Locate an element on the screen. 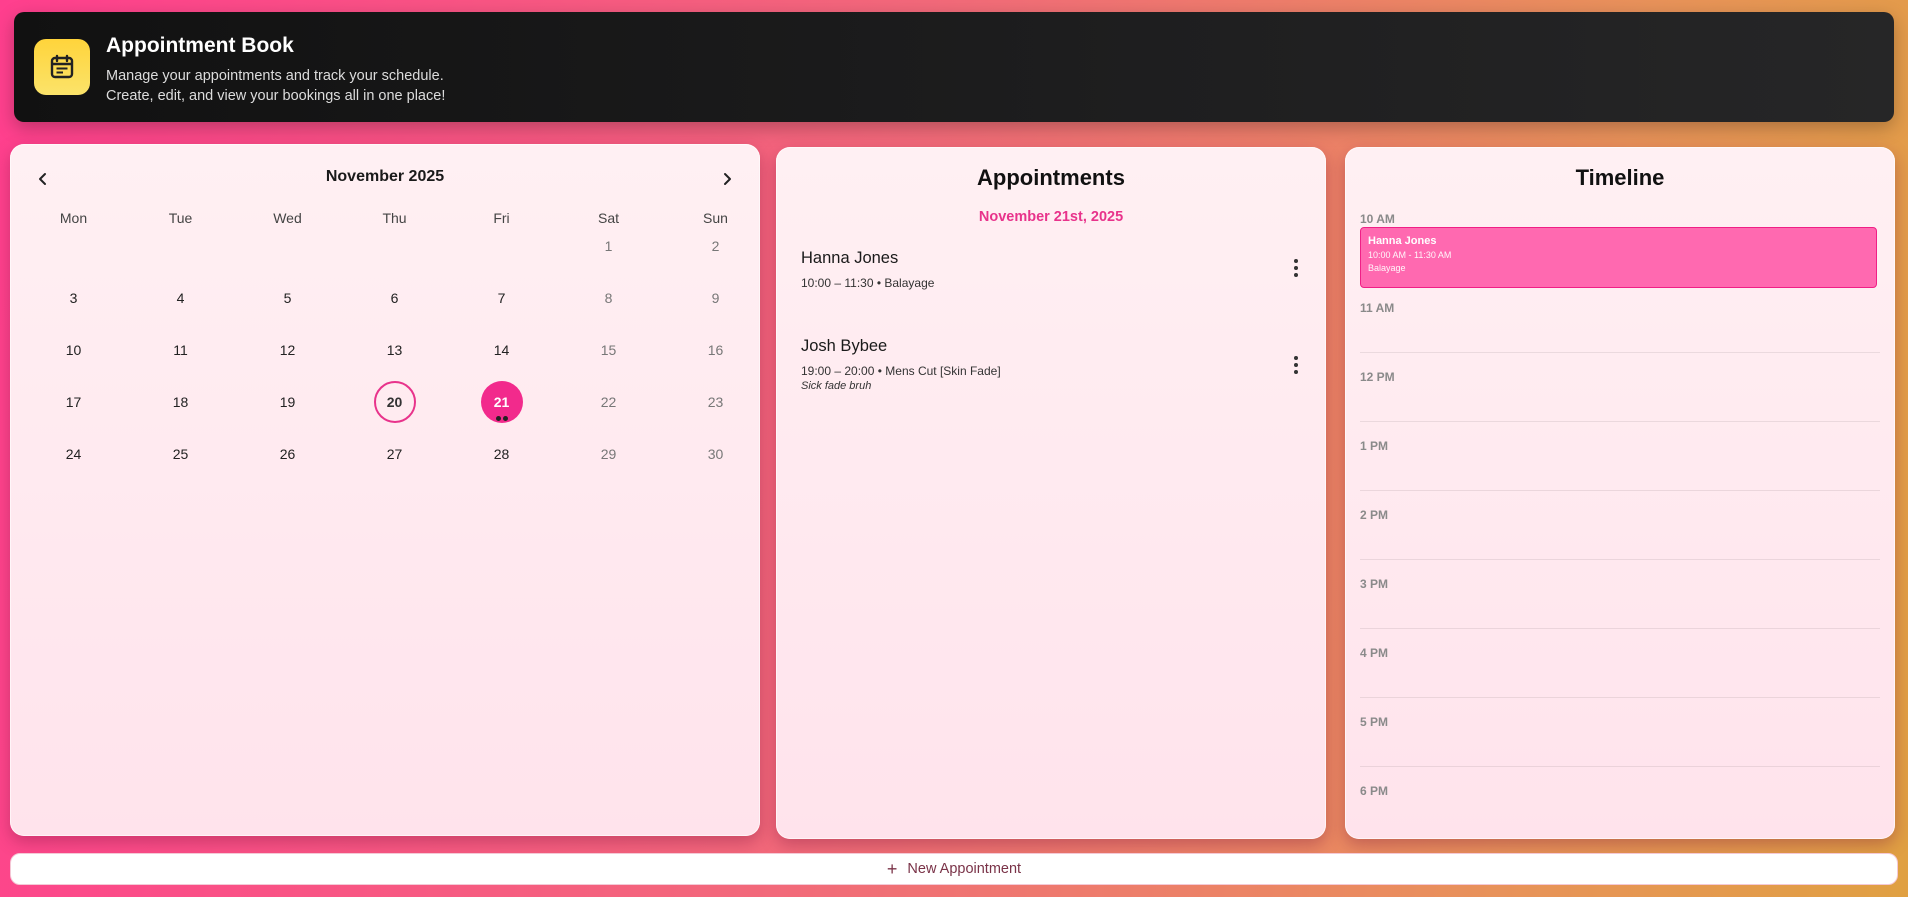 This screenshot has width=1908, height=897. appointment-client-name: Hanna Jones is located at coordinates (850, 258).